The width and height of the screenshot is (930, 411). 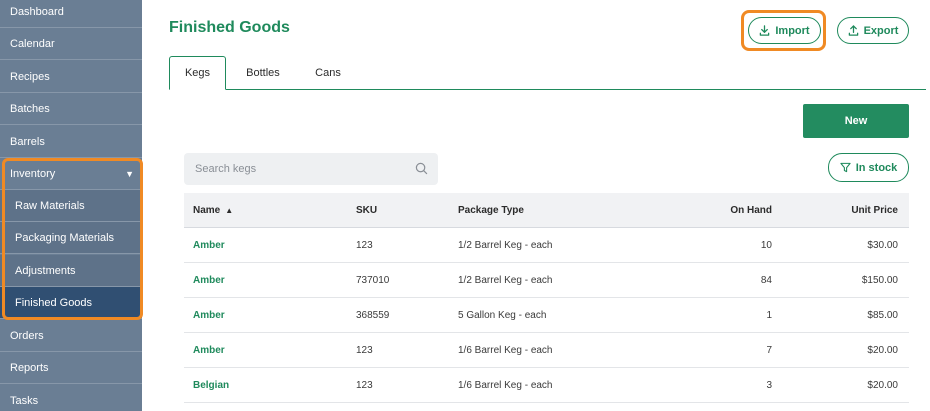 What do you see at coordinates (30, 76) in the screenshot?
I see `sidebar-item-label: Recipes` at bounding box center [30, 76].